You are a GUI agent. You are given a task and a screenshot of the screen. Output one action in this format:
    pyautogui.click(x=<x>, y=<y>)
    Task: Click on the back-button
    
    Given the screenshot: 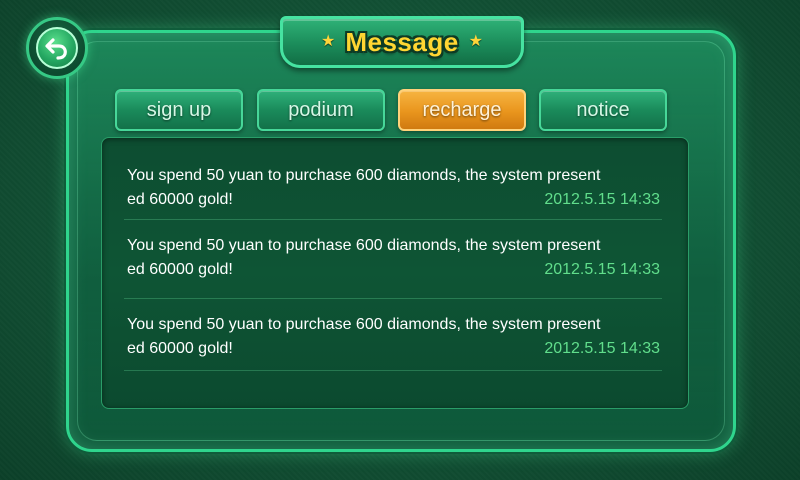 What is the action you would take?
    pyautogui.click(x=57, y=48)
    